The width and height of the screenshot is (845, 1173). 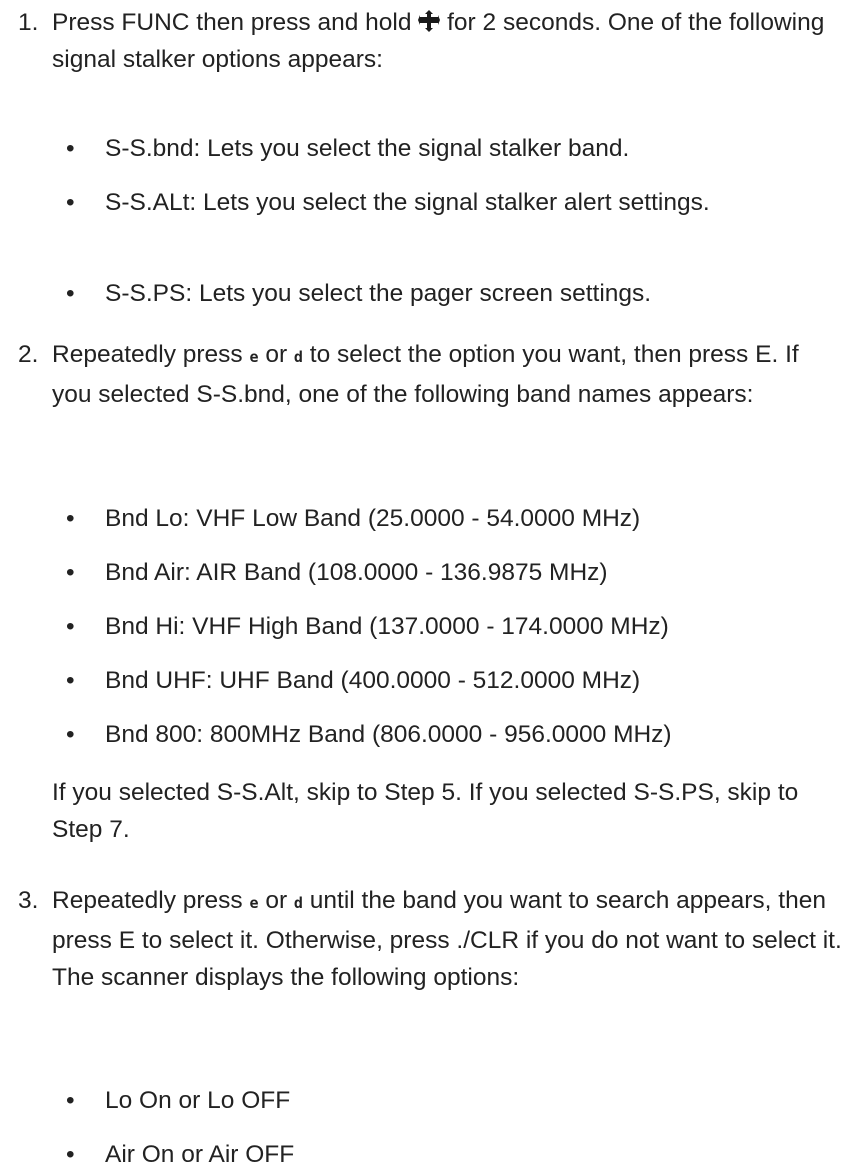 What do you see at coordinates (28, 22) in the screenshot?
I see `step-number: 1.` at bounding box center [28, 22].